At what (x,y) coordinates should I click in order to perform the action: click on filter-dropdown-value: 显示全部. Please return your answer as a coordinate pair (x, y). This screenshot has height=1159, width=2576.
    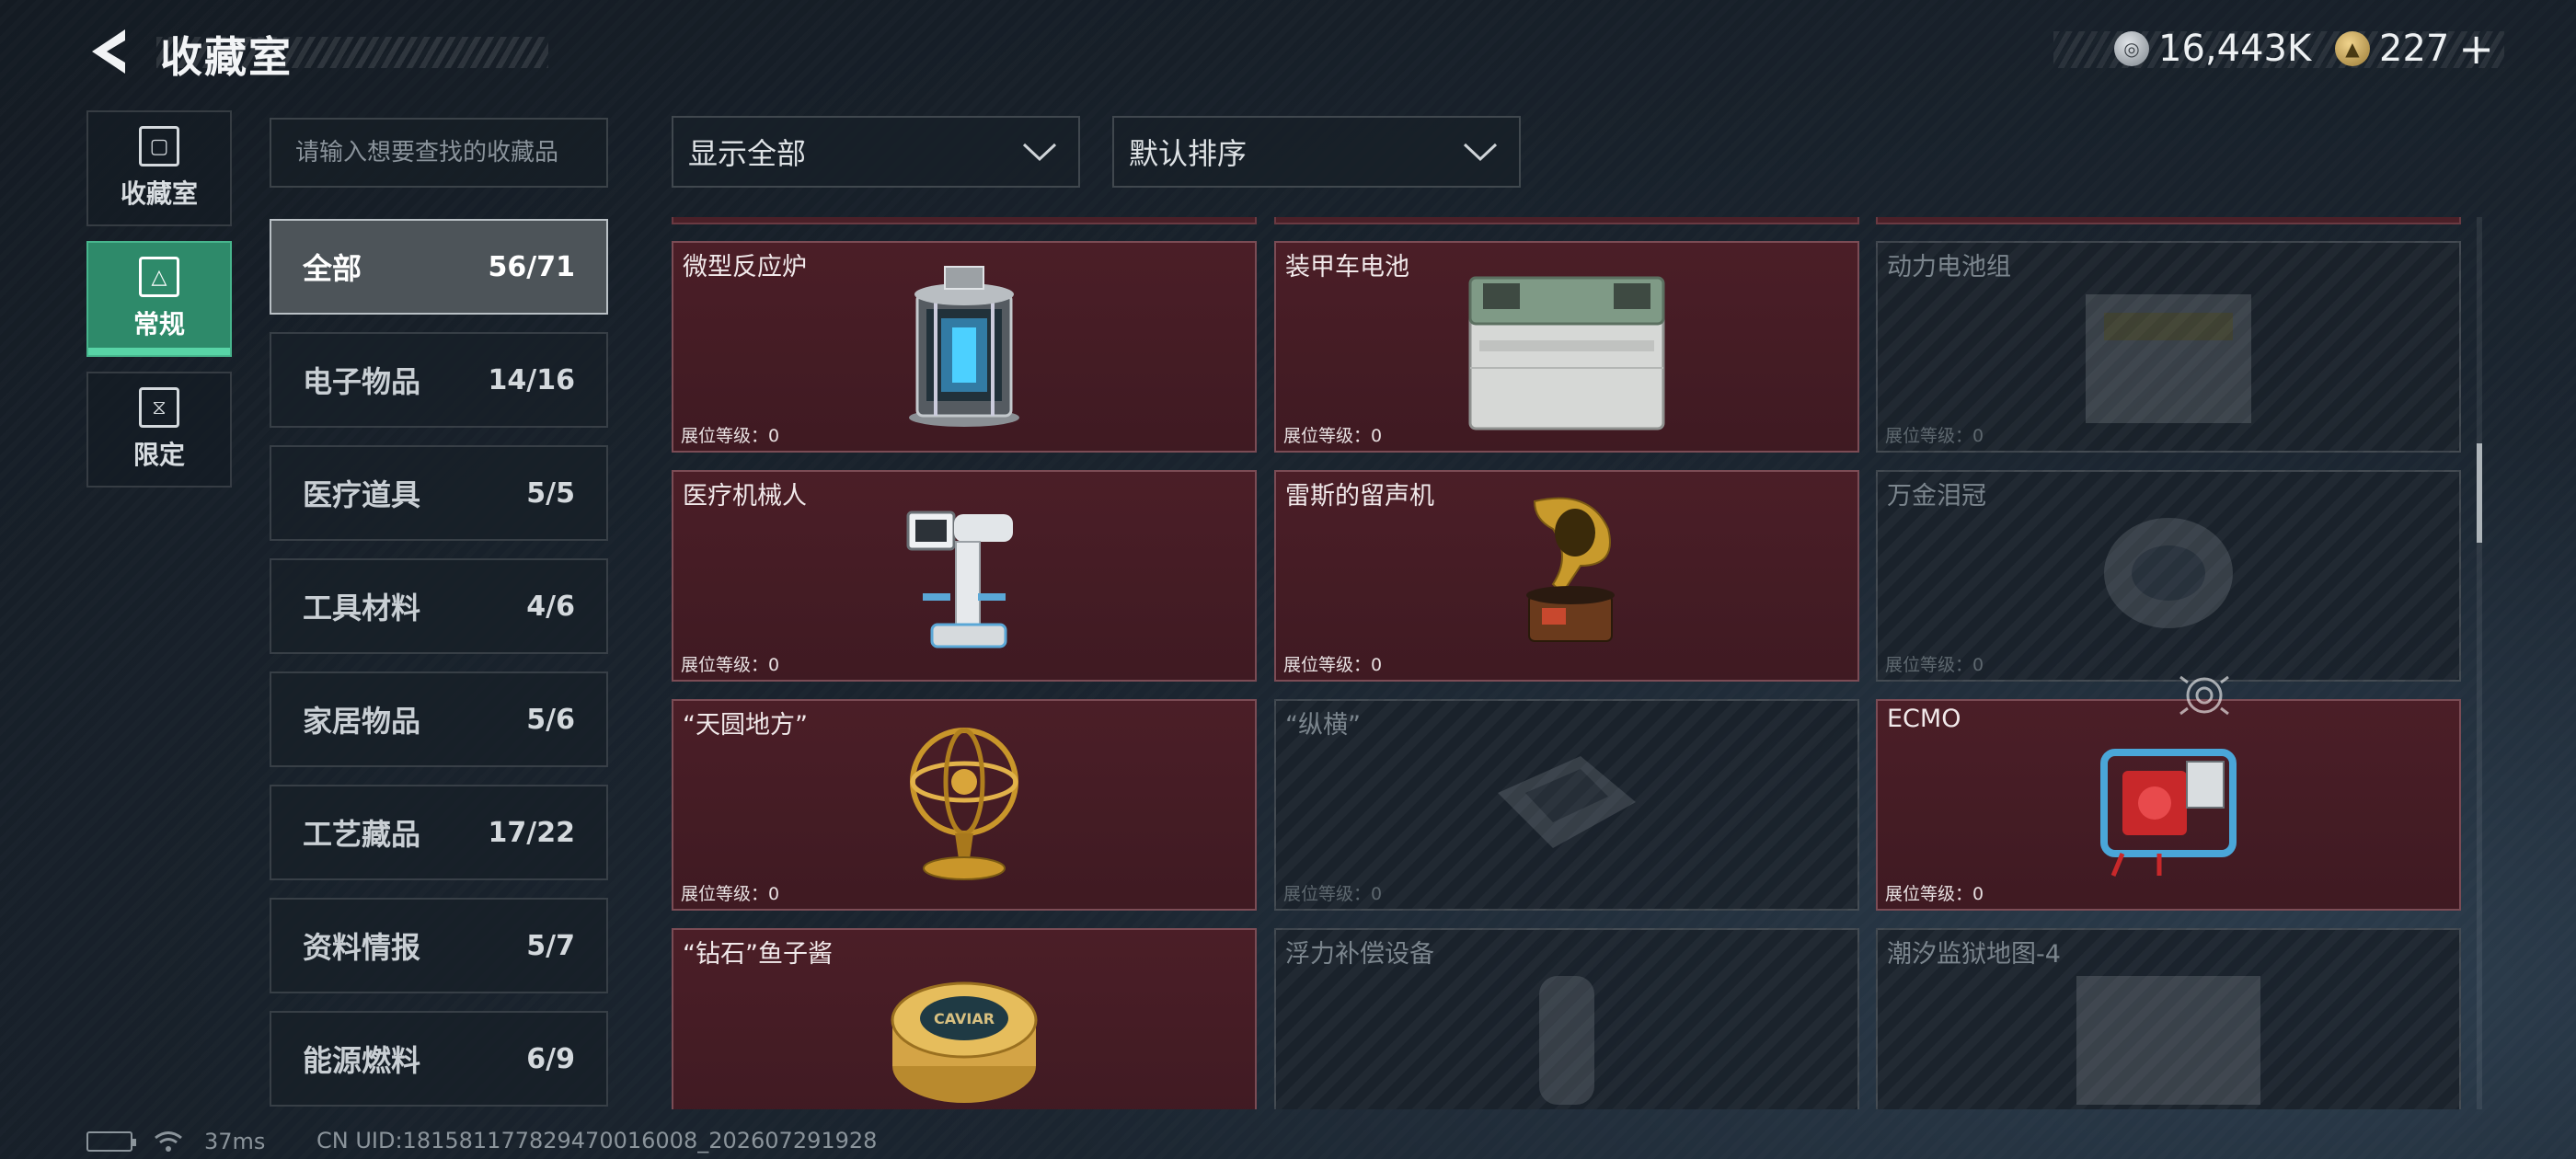
    Looking at the image, I should click on (747, 153).